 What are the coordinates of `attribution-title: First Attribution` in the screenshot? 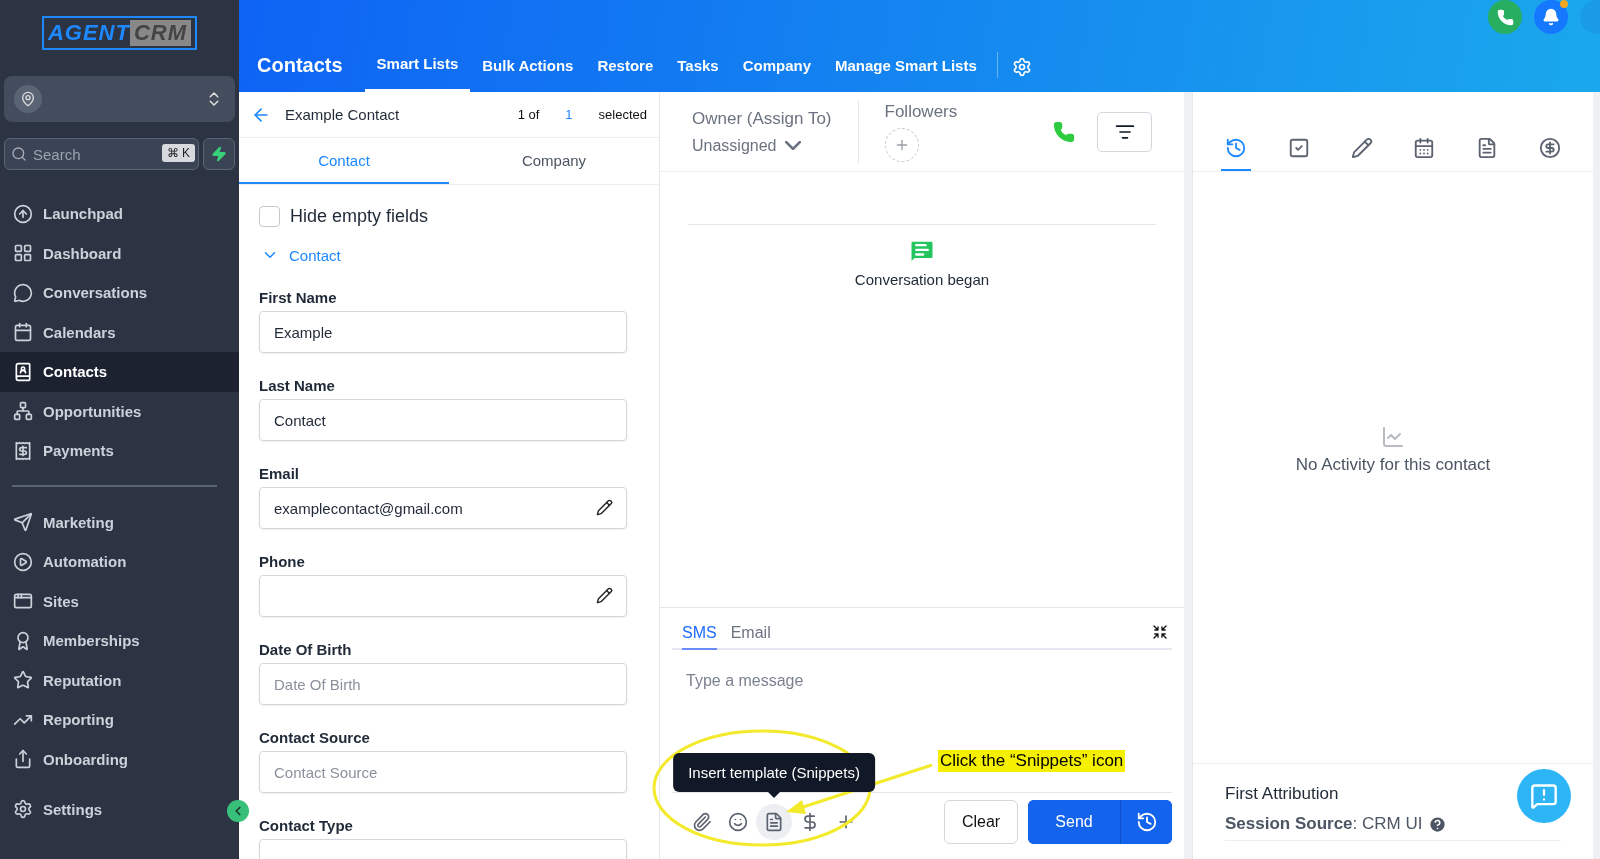 It's located at (1282, 794).